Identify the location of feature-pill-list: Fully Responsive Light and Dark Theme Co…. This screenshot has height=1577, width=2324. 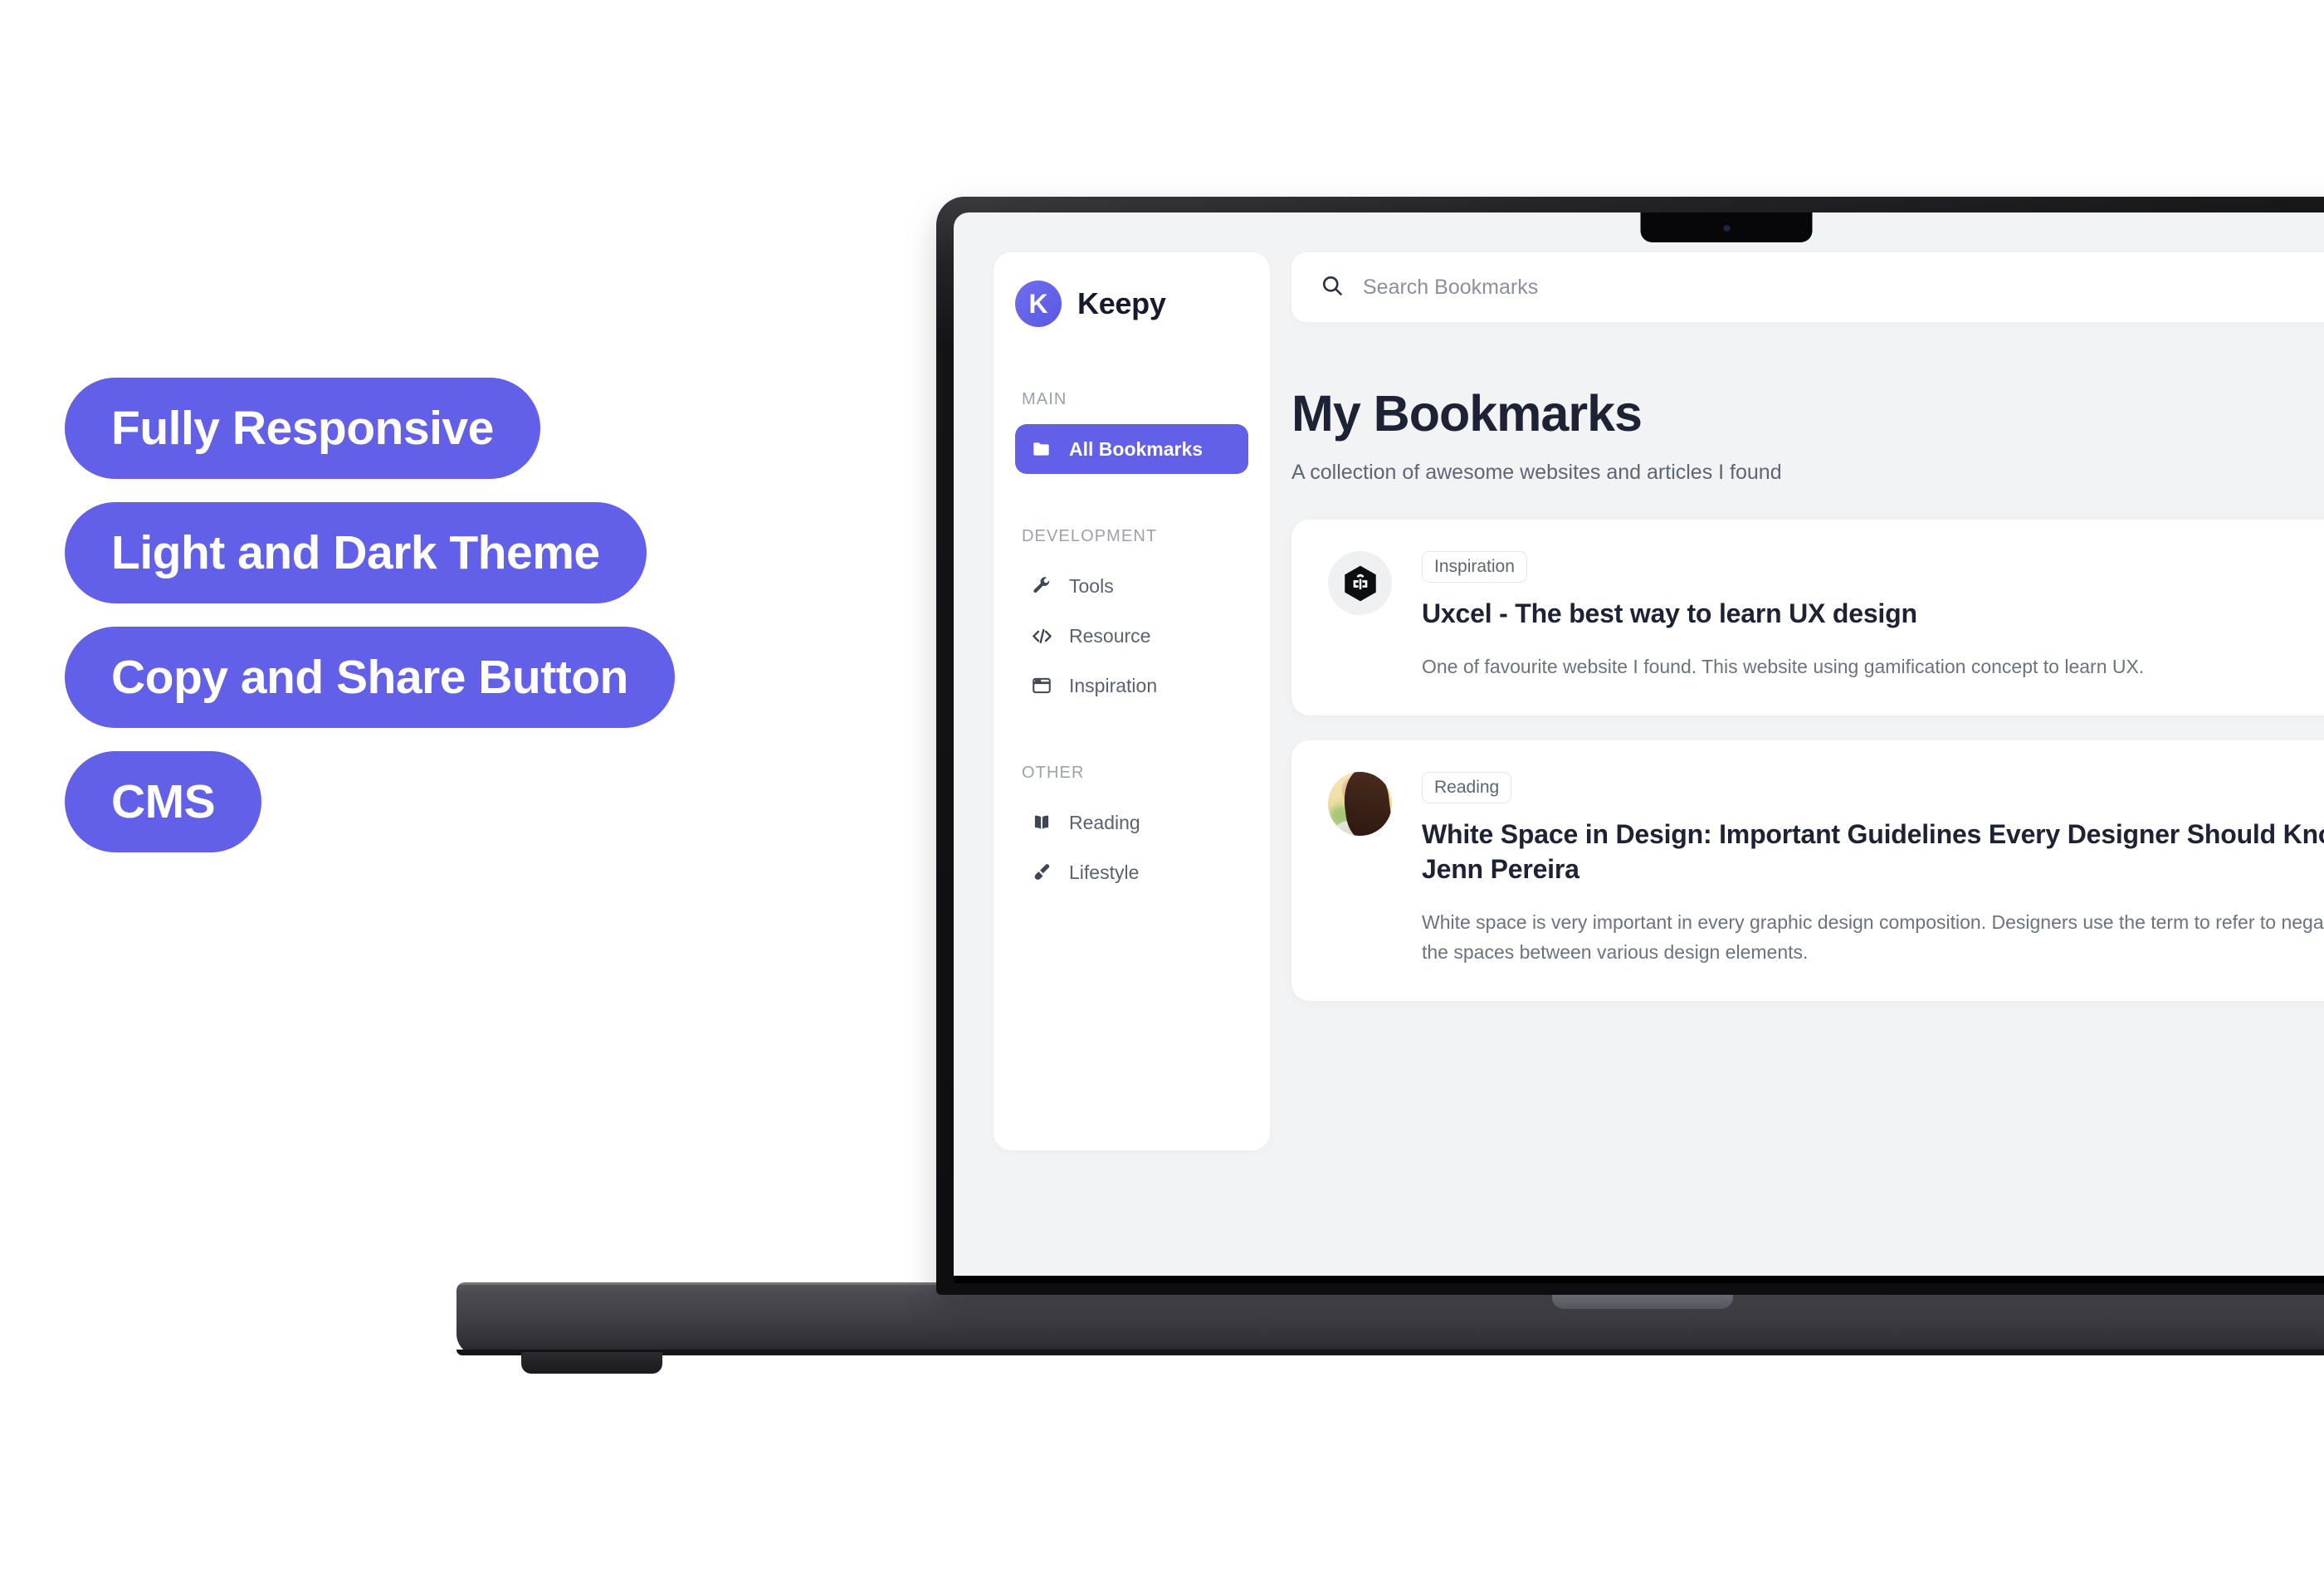
(370, 615).